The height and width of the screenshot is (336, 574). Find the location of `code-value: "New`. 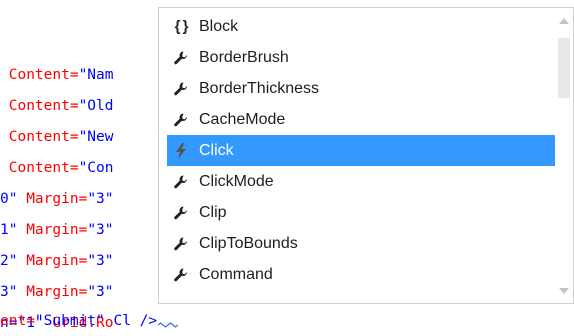

code-value: "New is located at coordinates (96, 137).